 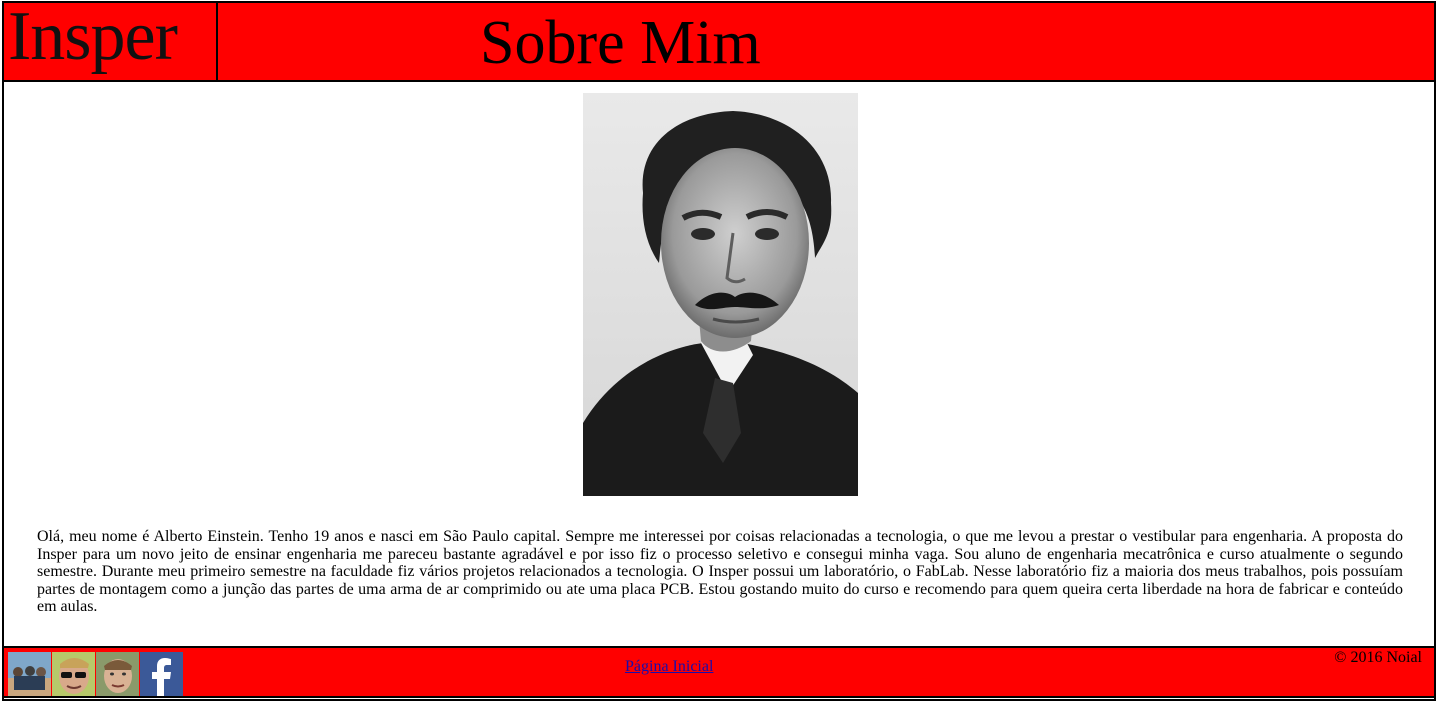 What do you see at coordinates (161, 674) in the screenshot?
I see `facebook-icon` at bounding box center [161, 674].